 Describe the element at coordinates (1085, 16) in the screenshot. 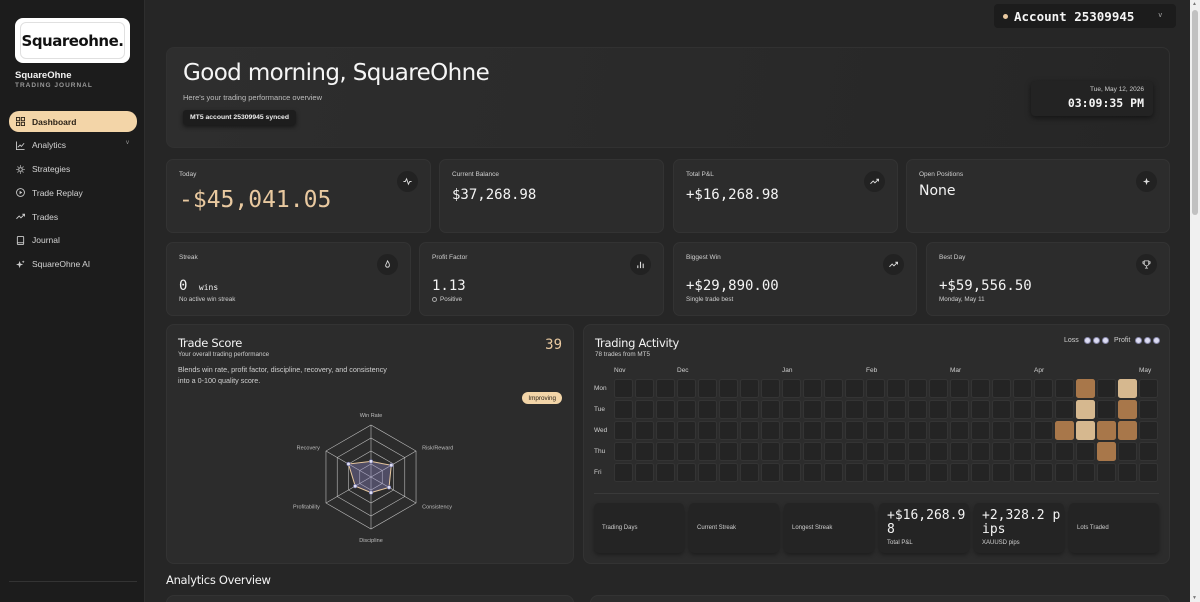

I see `account-selector: Account 25309945 v` at that location.